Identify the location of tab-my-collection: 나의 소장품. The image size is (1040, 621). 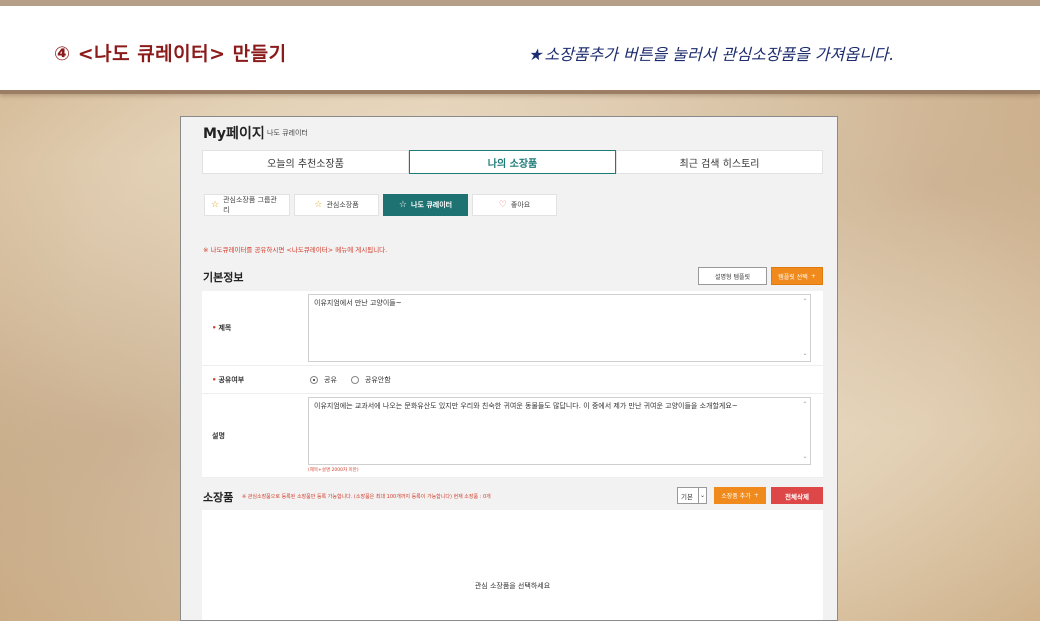
(512, 162).